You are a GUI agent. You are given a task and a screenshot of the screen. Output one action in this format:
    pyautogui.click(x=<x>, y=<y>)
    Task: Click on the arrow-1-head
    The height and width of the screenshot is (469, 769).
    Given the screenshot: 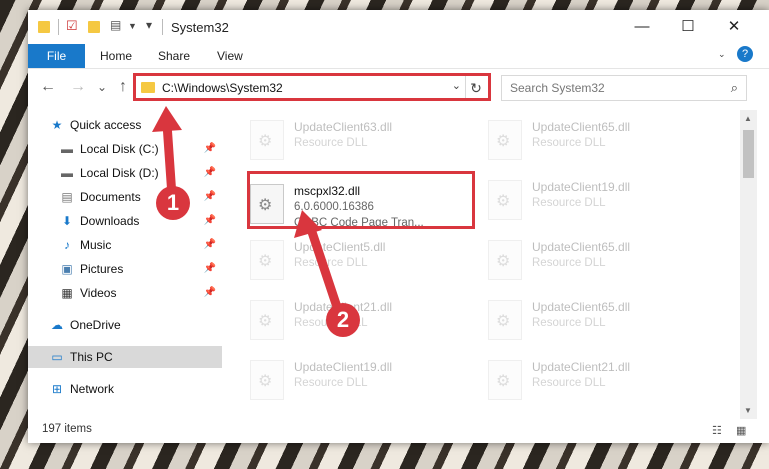 What is the action you would take?
    pyautogui.click(x=167, y=119)
    